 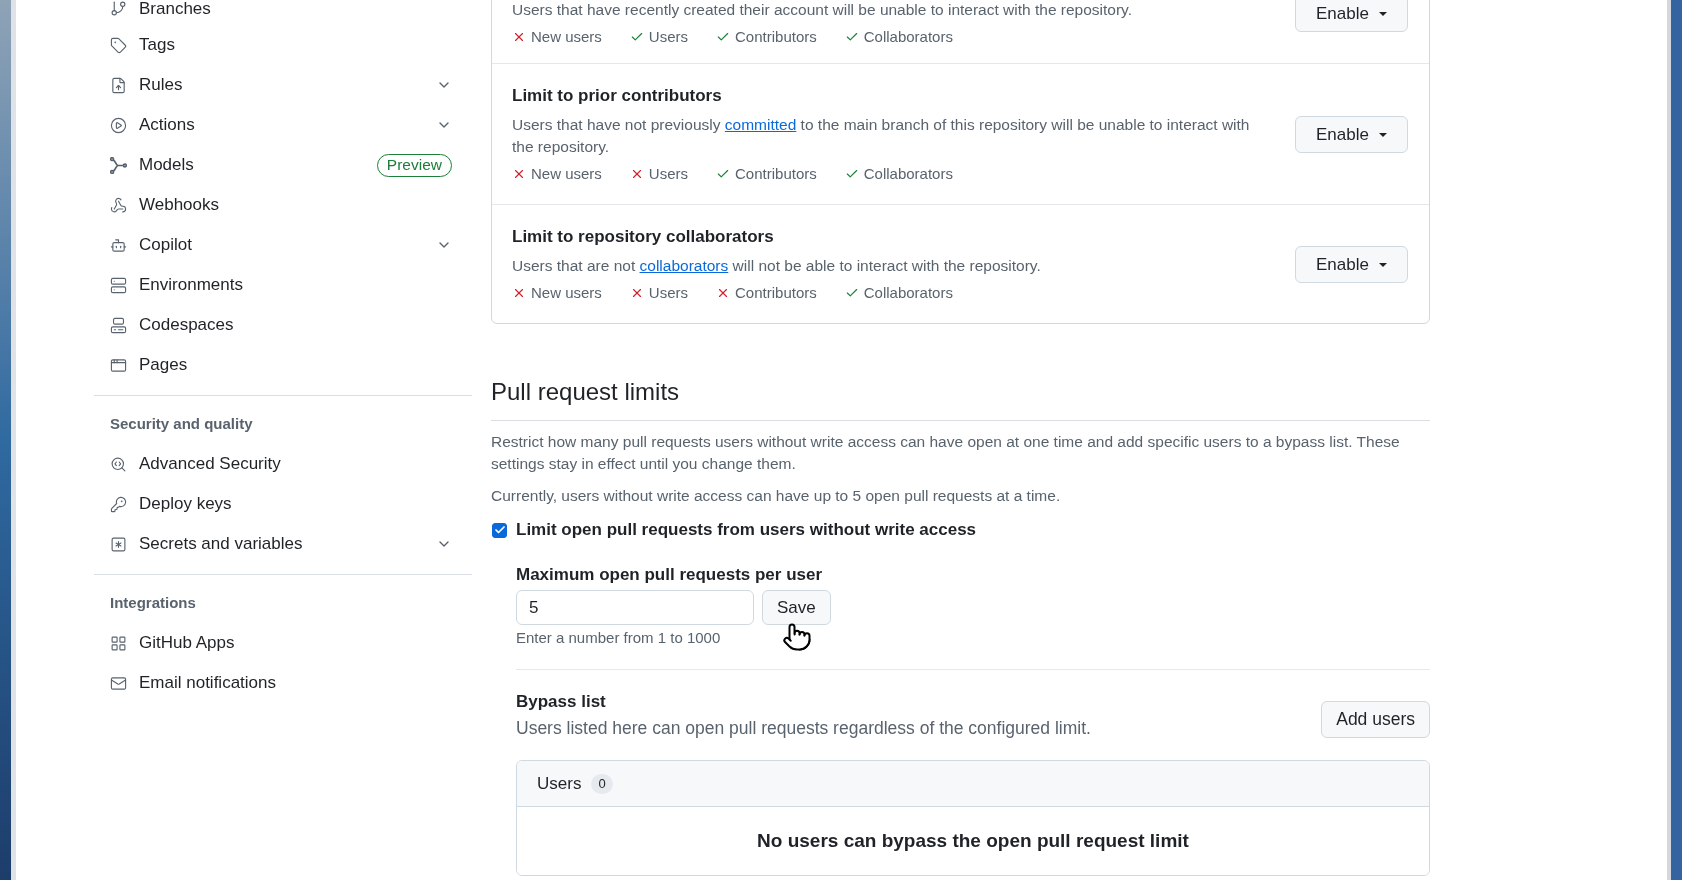 What do you see at coordinates (118, 285) in the screenshot?
I see `server-icon` at bounding box center [118, 285].